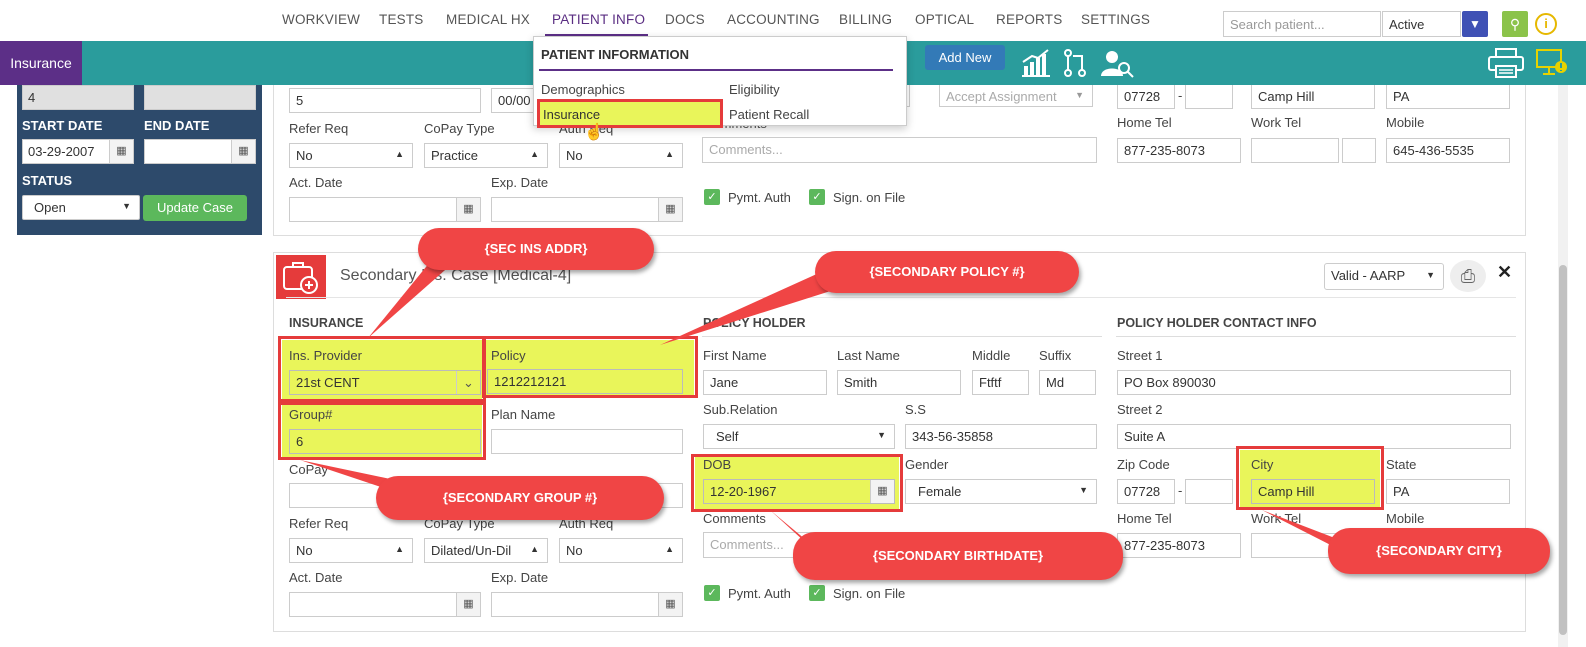 The width and height of the screenshot is (1586, 647). Describe the element at coordinates (743, 491) in the screenshot. I see `dob-value: 12-20-1967` at that location.